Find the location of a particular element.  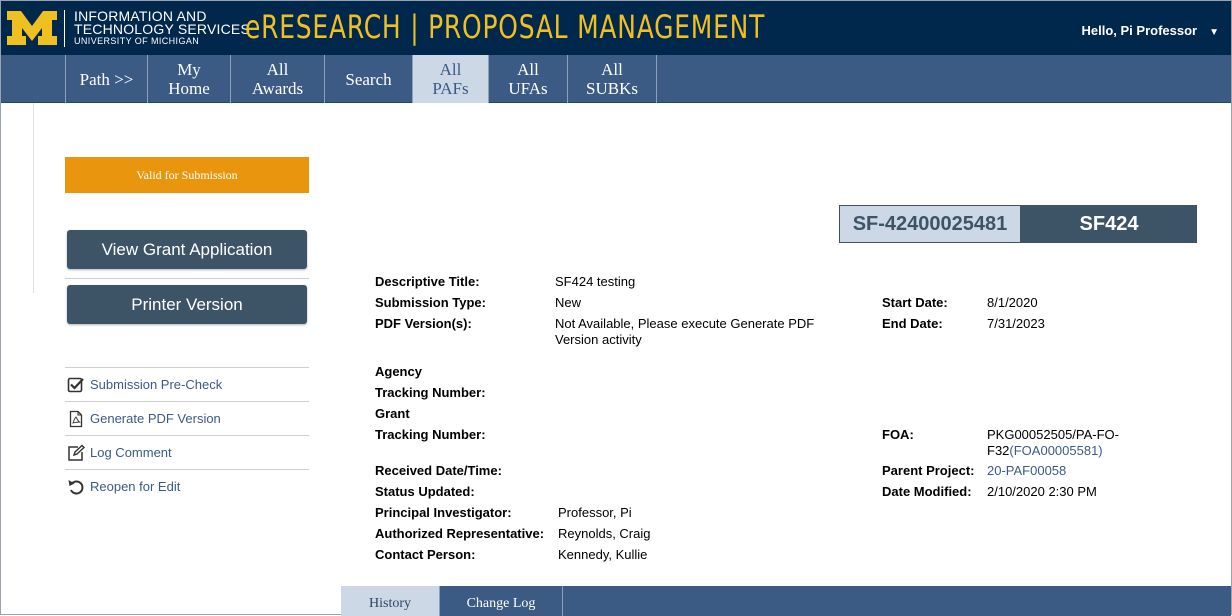

nav-all-pafs-line1: All is located at coordinates (450, 69).